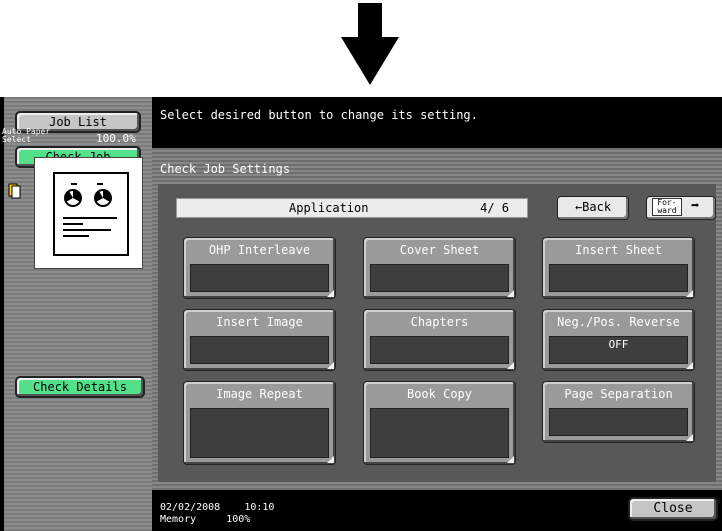 This screenshot has width=722, height=531. Describe the element at coordinates (673, 509) in the screenshot. I see `close-button: Close` at that location.